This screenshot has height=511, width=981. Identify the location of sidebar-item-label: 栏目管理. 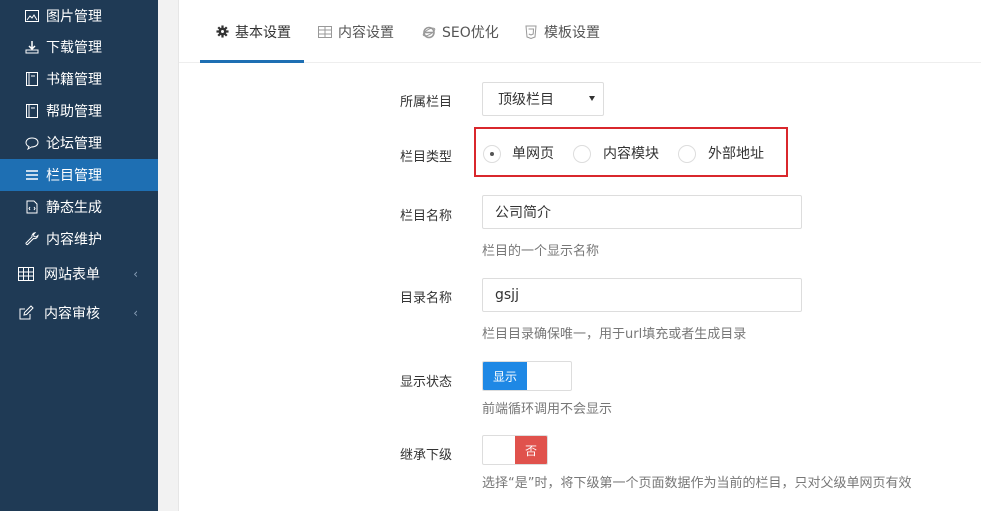
(74, 176).